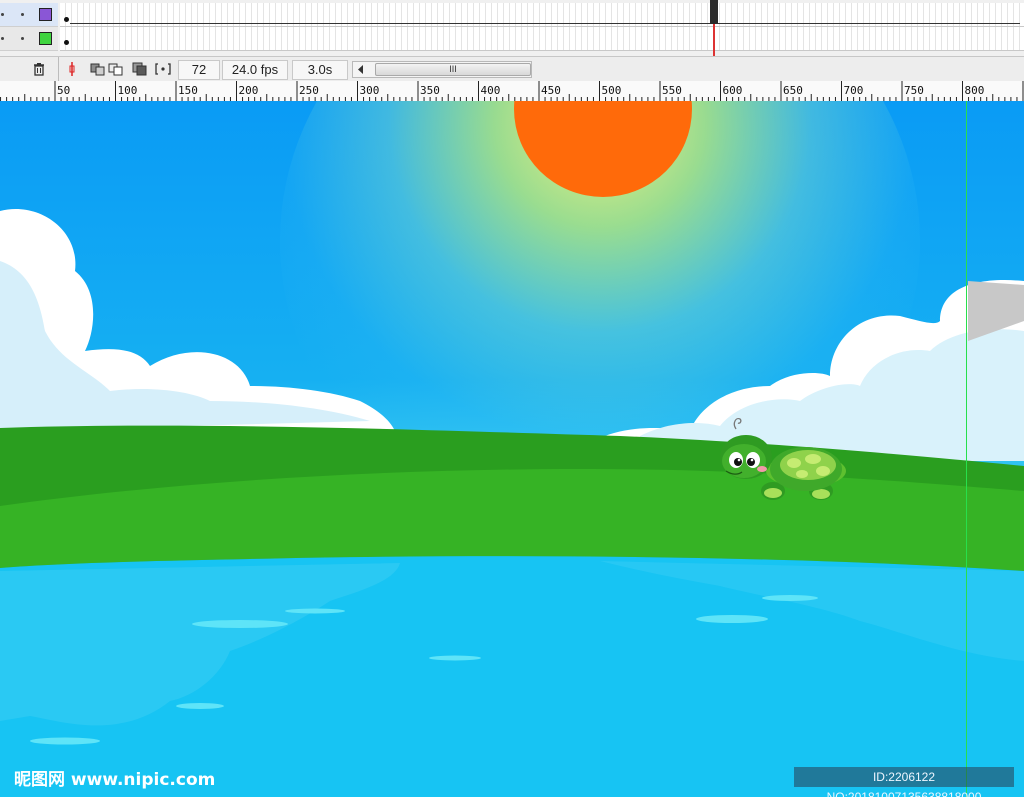  I want to click on current-frame-field: 72, so click(199, 70).